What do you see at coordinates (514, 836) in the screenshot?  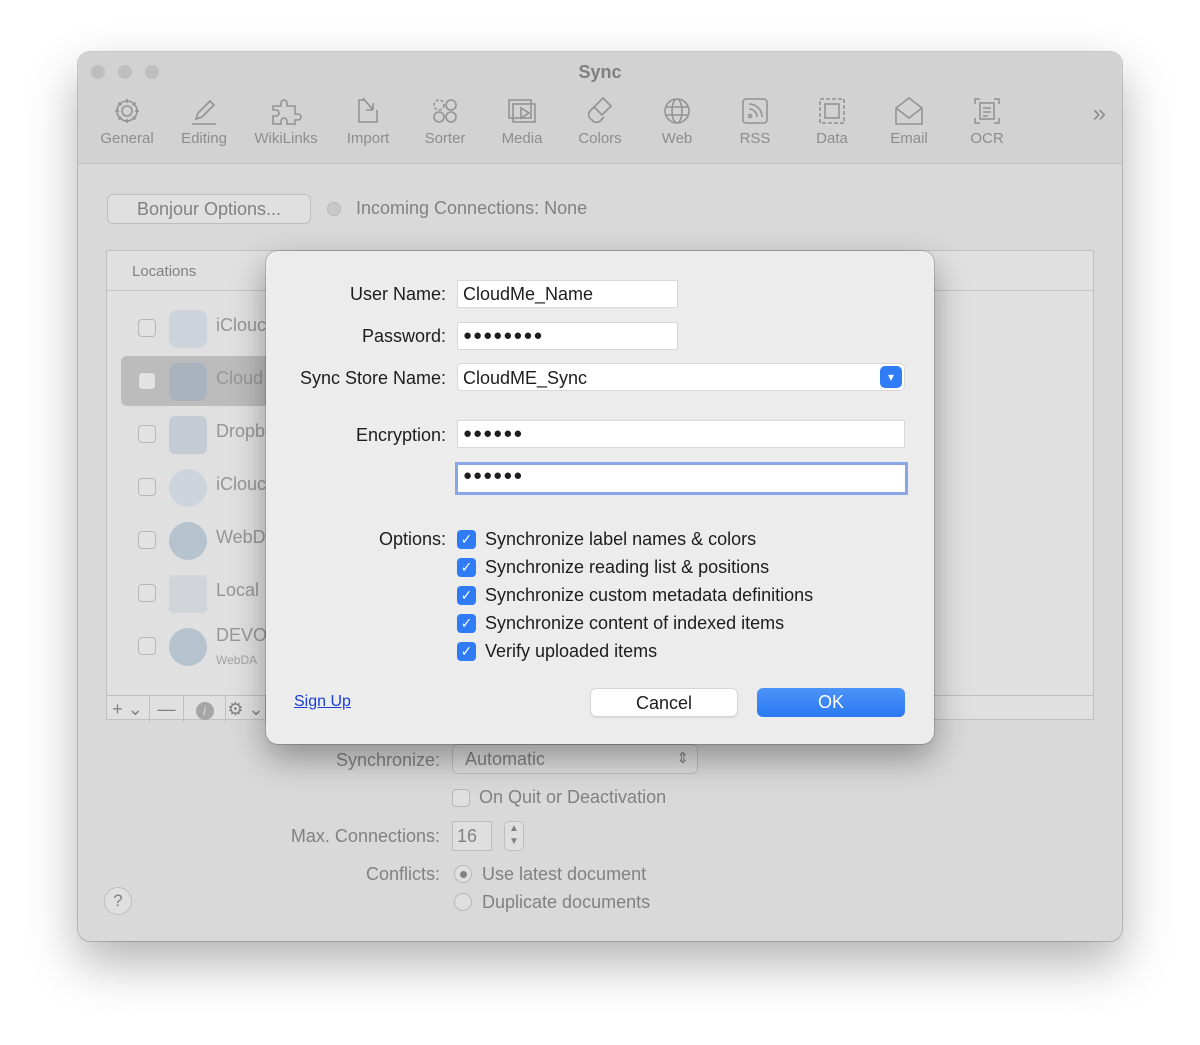 I see `max-connections-stepper: ▲ ▼` at bounding box center [514, 836].